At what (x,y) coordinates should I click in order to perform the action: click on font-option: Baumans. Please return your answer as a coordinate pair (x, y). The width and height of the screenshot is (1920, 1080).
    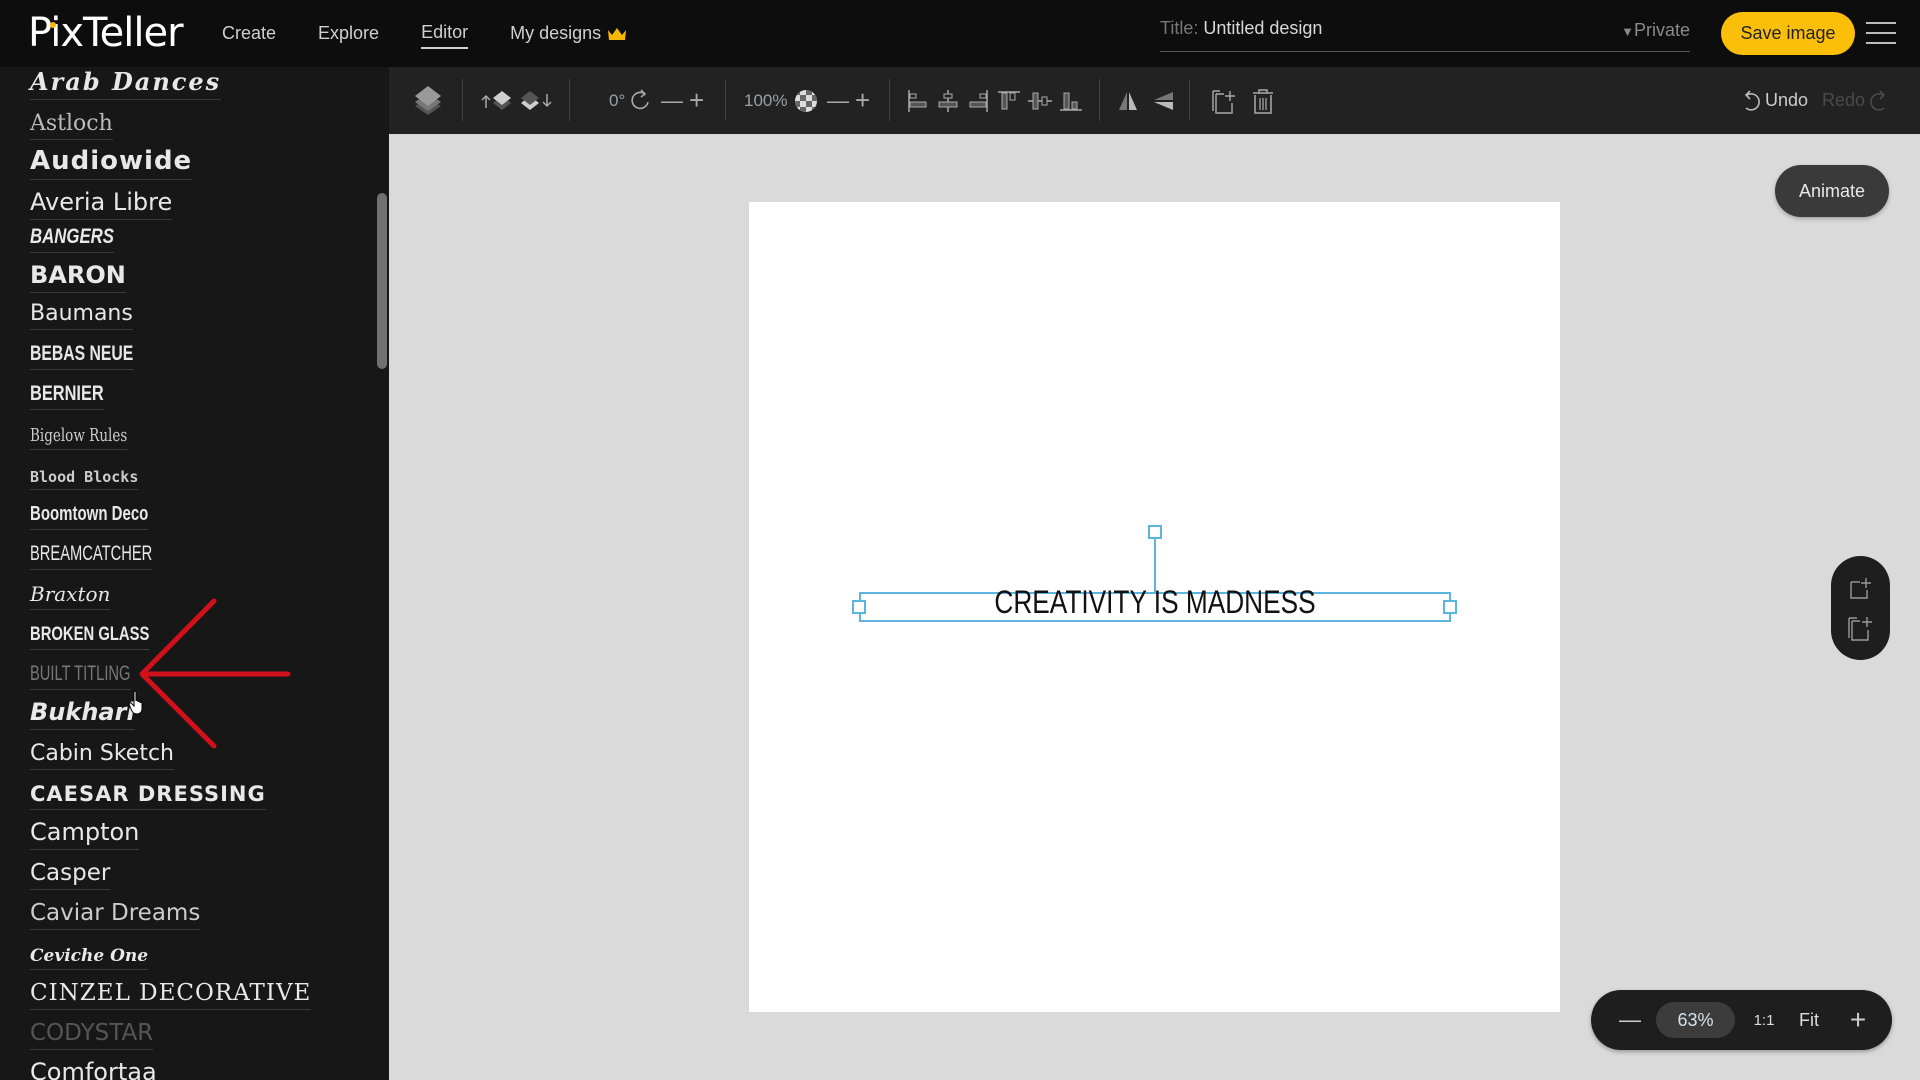
    Looking at the image, I should click on (81, 315).